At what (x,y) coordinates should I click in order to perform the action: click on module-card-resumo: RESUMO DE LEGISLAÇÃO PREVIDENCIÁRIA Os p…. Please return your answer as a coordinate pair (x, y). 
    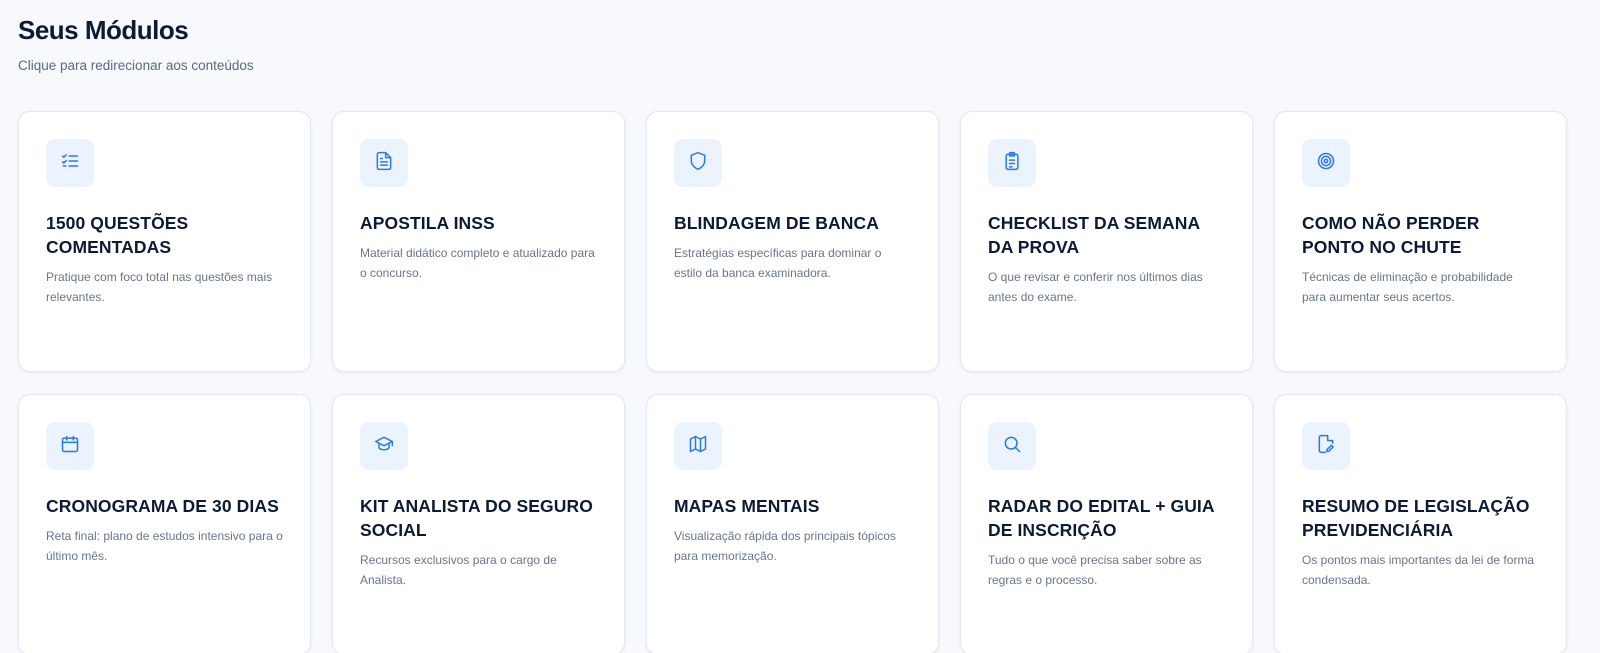
    Looking at the image, I should click on (1420, 523).